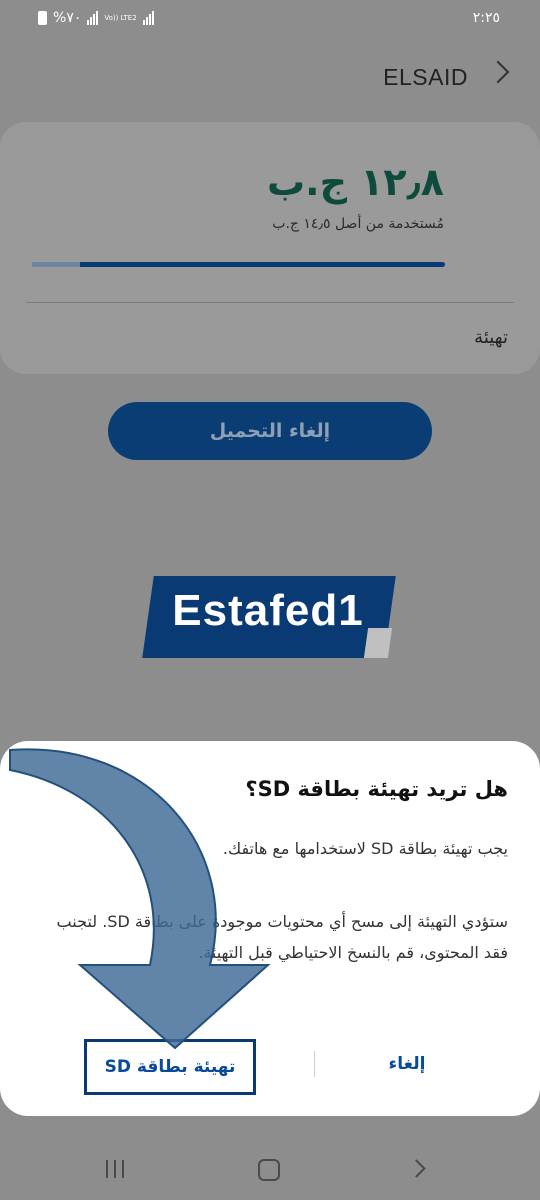  What do you see at coordinates (270, 302) in the screenshot?
I see `divider` at bounding box center [270, 302].